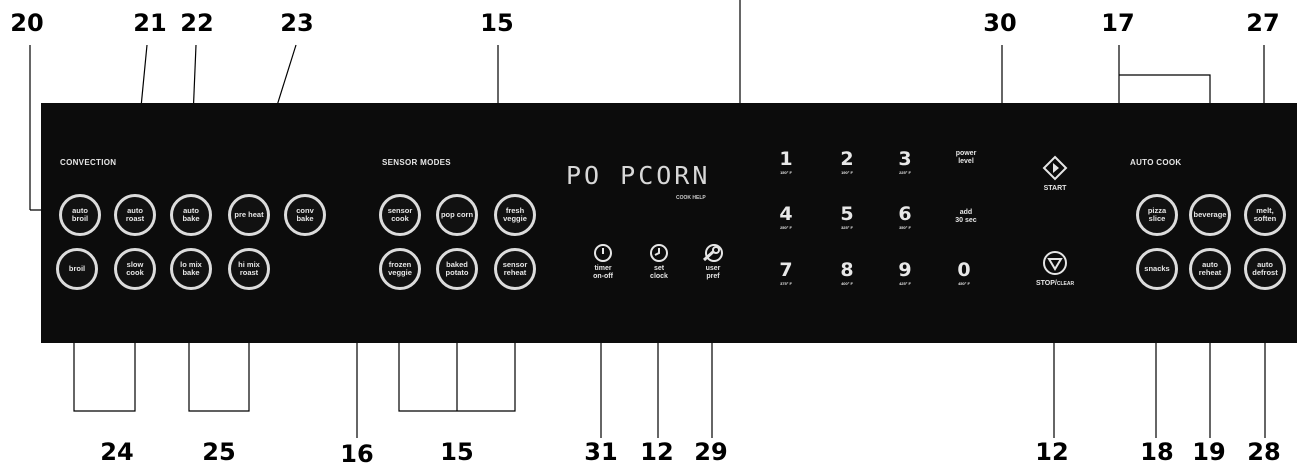  What do you see at coordinates (1065, 284) in the screenshot?
I see `clear-label: CLEAR` at bounding box center [1065, 284].